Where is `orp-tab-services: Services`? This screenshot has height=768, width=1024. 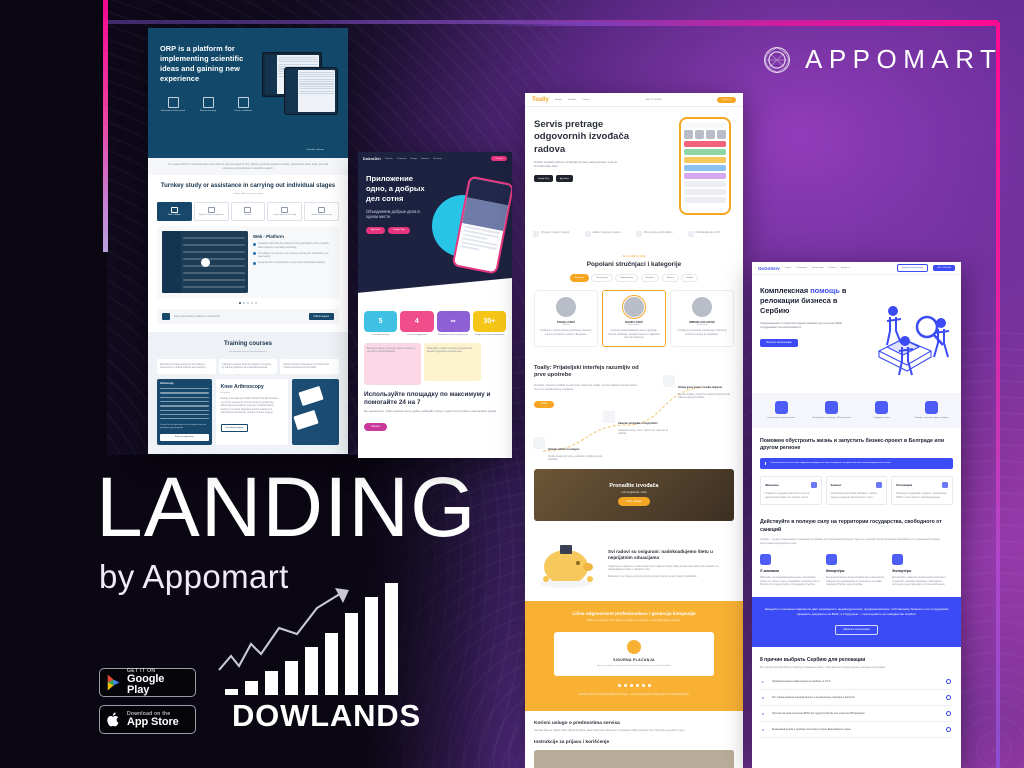
orp-tab-services: Services is located at coordinates (248, 212).